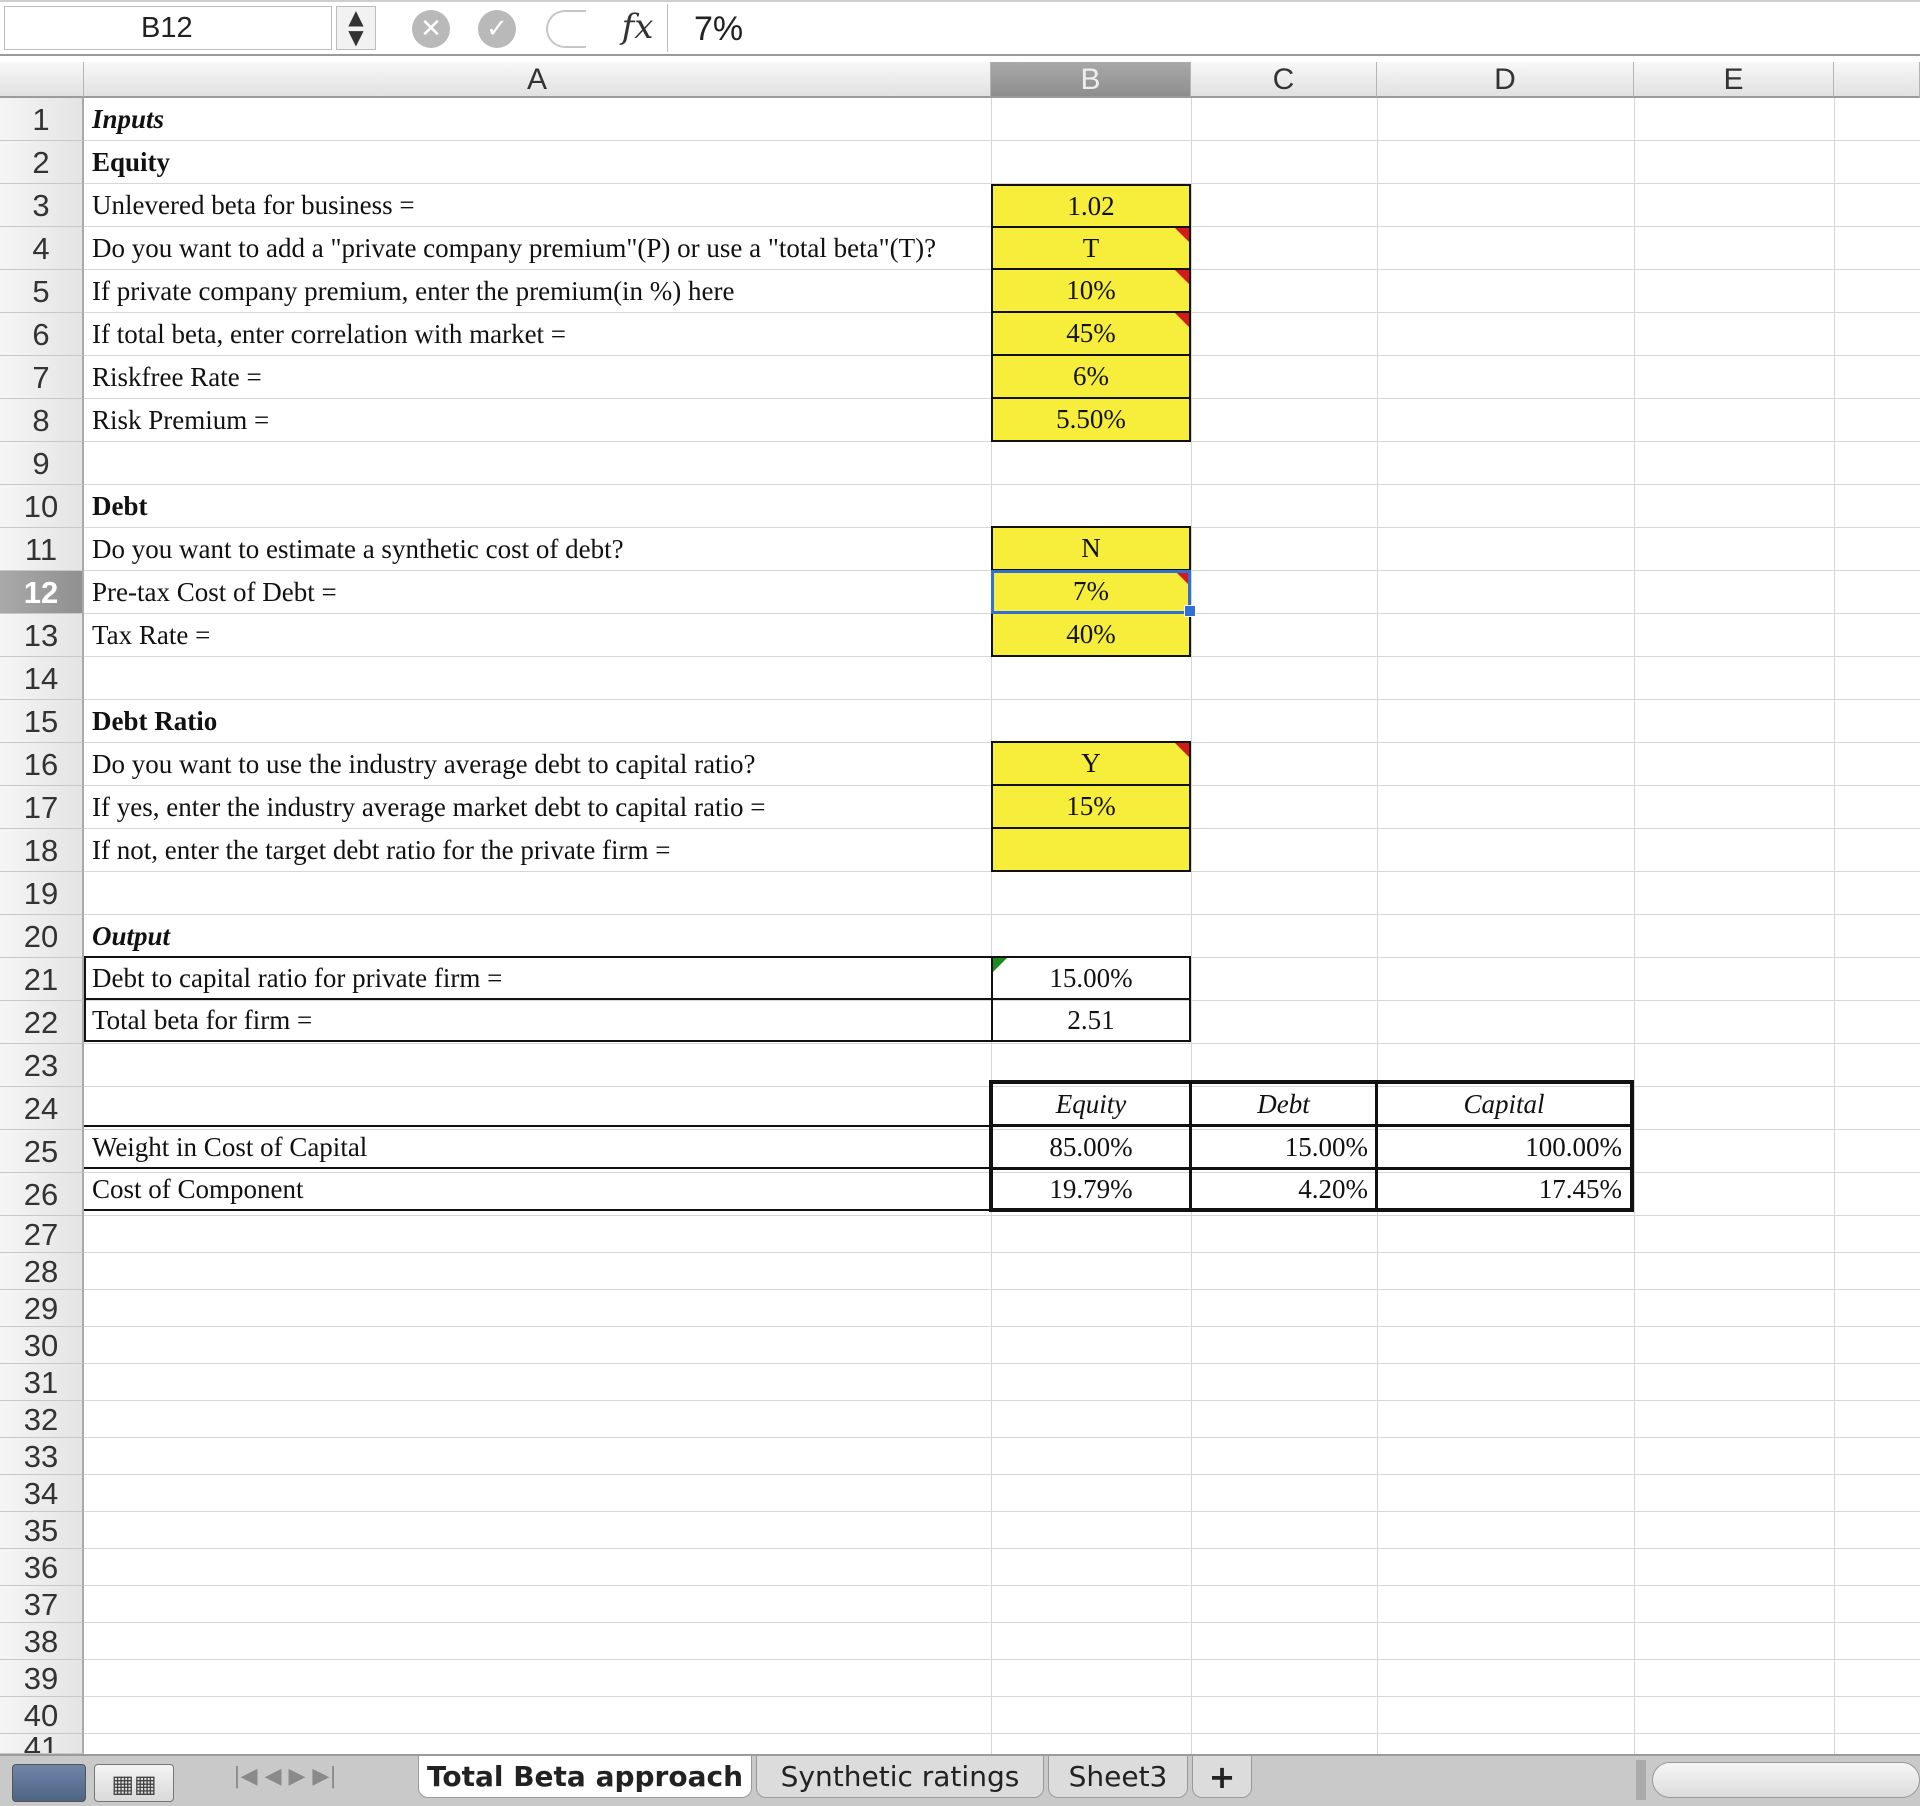 This screenshot has height=1806, width=1920. Describe the element at coordinates (285, 1777) in the screenshot. I see `sheet-nav-icon: |◀ ◀ ▶ ▶|` at that location.